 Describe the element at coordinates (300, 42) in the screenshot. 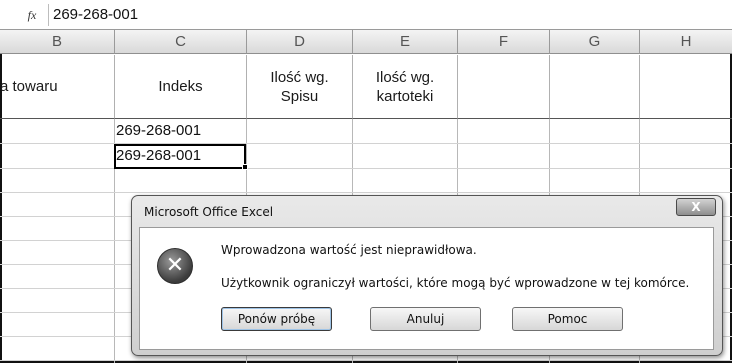

I see `column-header-d: D` at that location.